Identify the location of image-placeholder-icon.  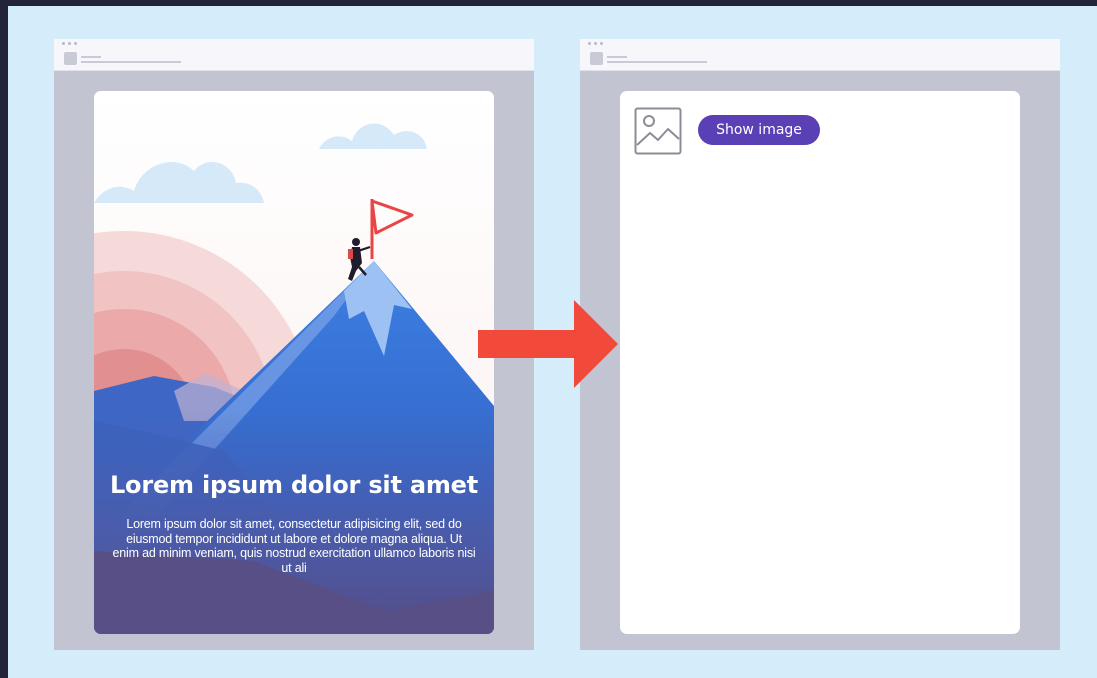
(658, 131).